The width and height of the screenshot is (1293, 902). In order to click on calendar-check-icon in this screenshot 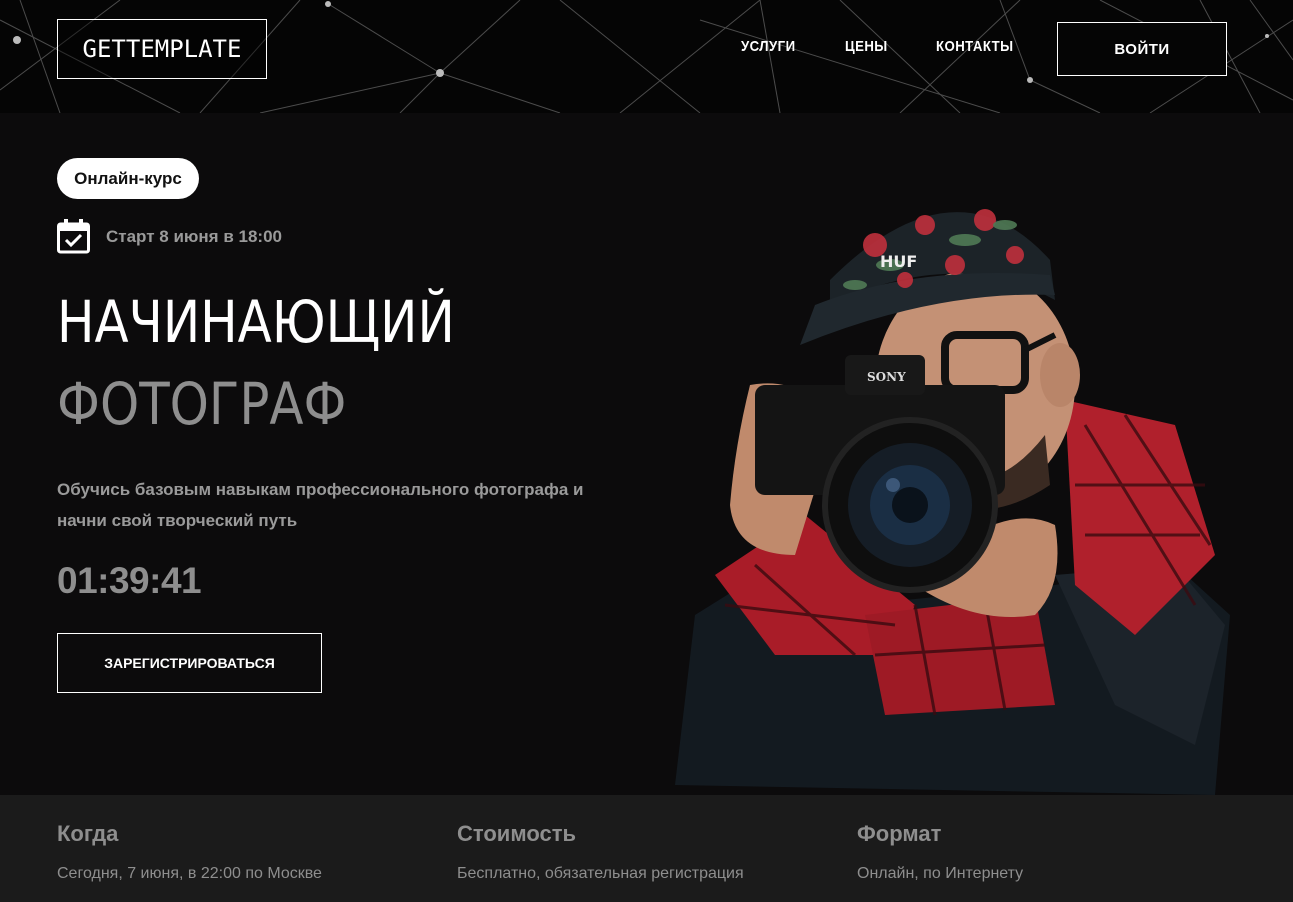, I will do `click(73, 236)`.